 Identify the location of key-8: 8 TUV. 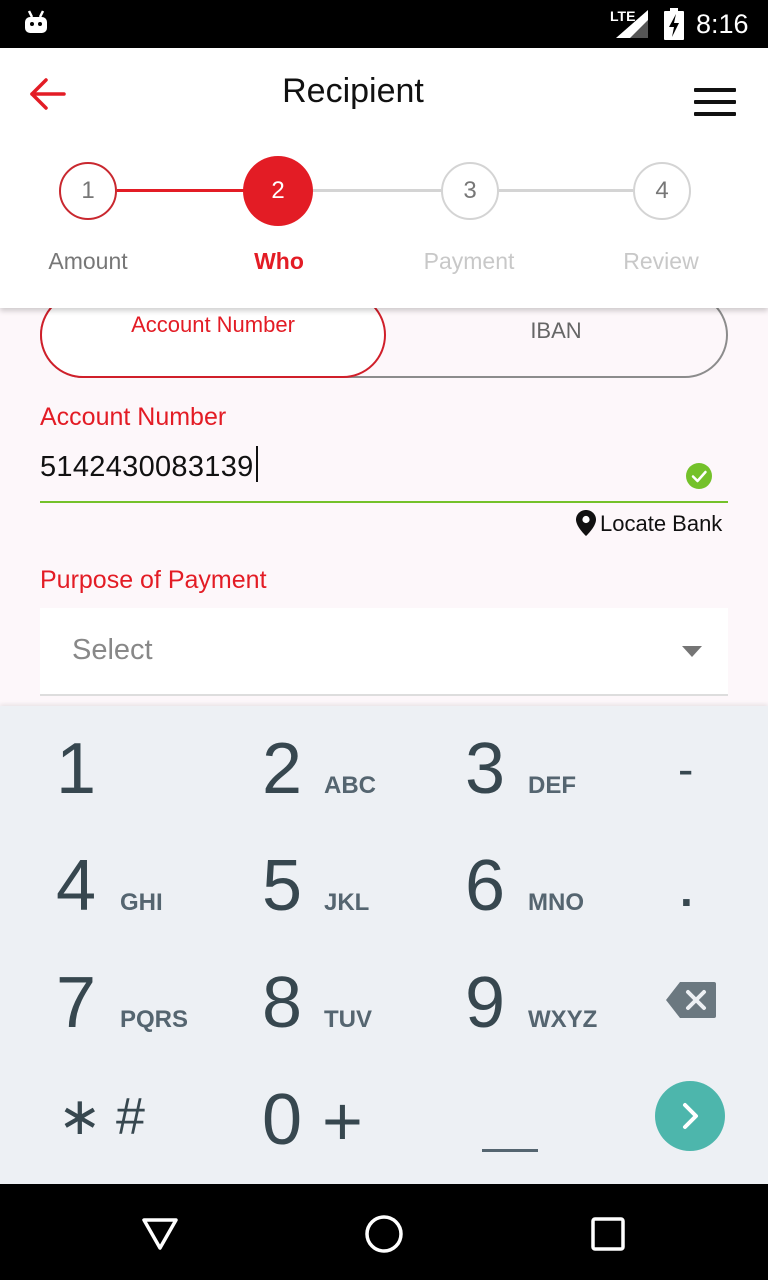
(295, 998).